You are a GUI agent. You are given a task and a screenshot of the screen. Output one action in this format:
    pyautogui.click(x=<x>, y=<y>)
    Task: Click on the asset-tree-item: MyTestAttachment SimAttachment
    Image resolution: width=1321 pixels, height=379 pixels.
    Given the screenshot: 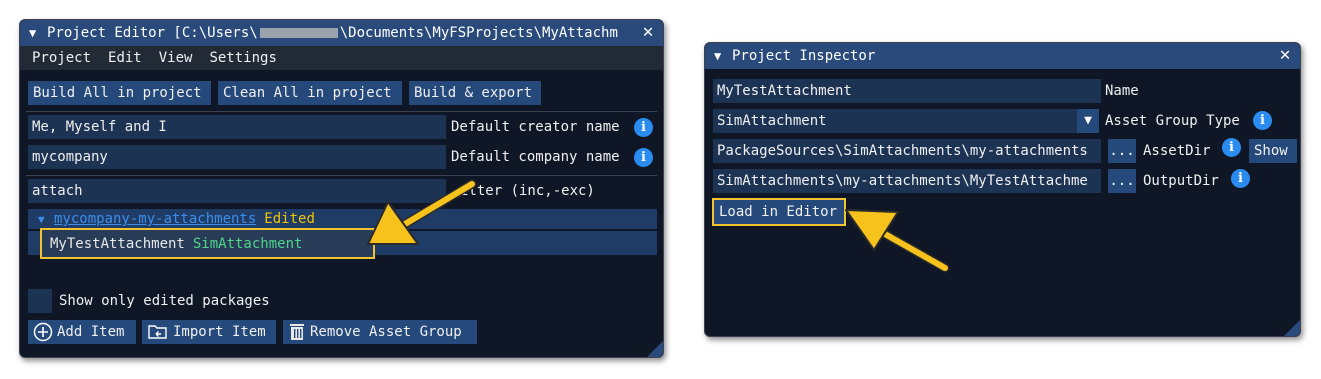 What is the action you would take?
    pyautogui.click(x=207, y=243)
    